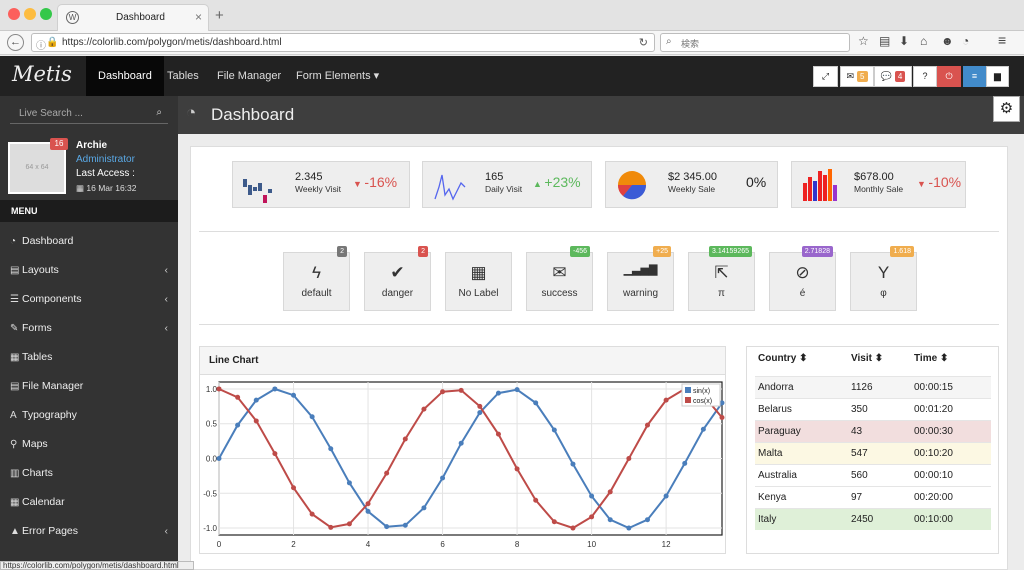  What do you see at coordinates (925, 76) in the screenshot?
I see `help-button: ?` at bounding box center [925, 76].